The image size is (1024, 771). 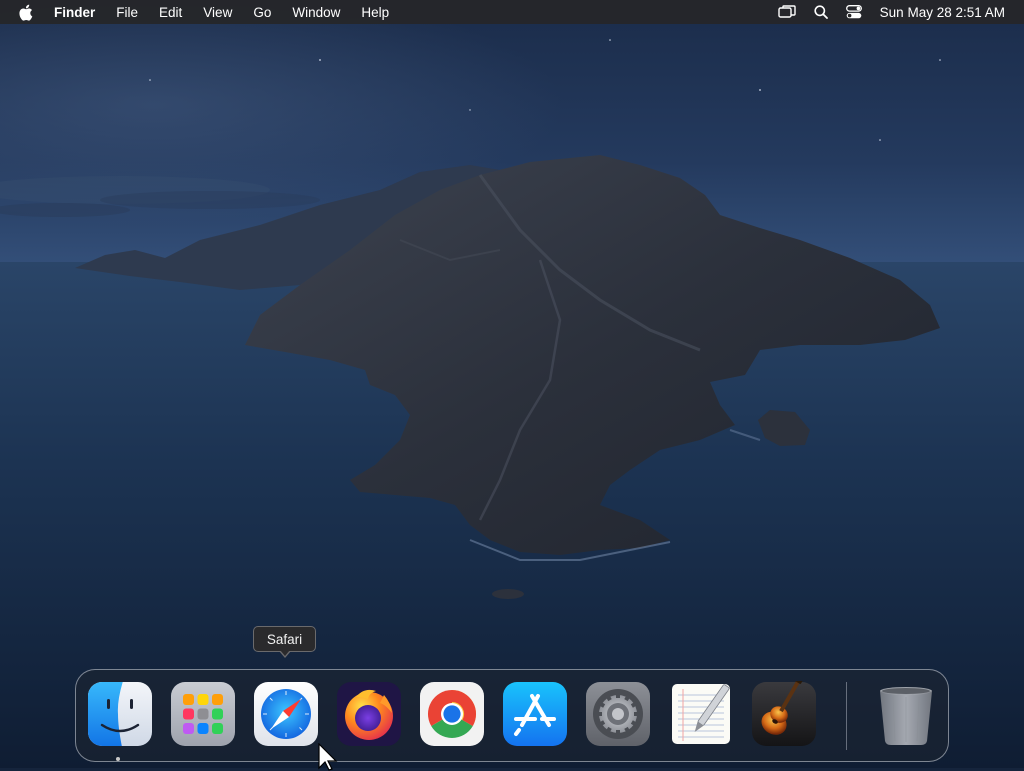 I want to click on dock-item-system-preferences, so click(x=618, y=714).